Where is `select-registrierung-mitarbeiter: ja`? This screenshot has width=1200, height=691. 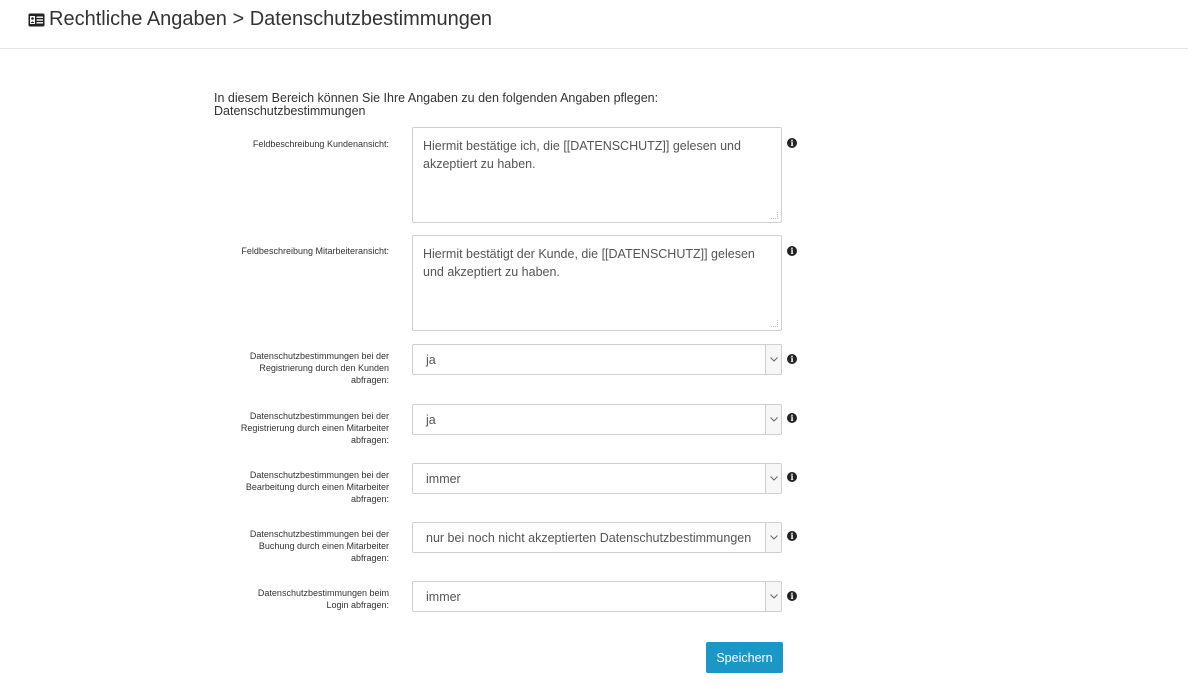
select-registrierung-mitarbeiter: ja is located at coordinates (597, 419).